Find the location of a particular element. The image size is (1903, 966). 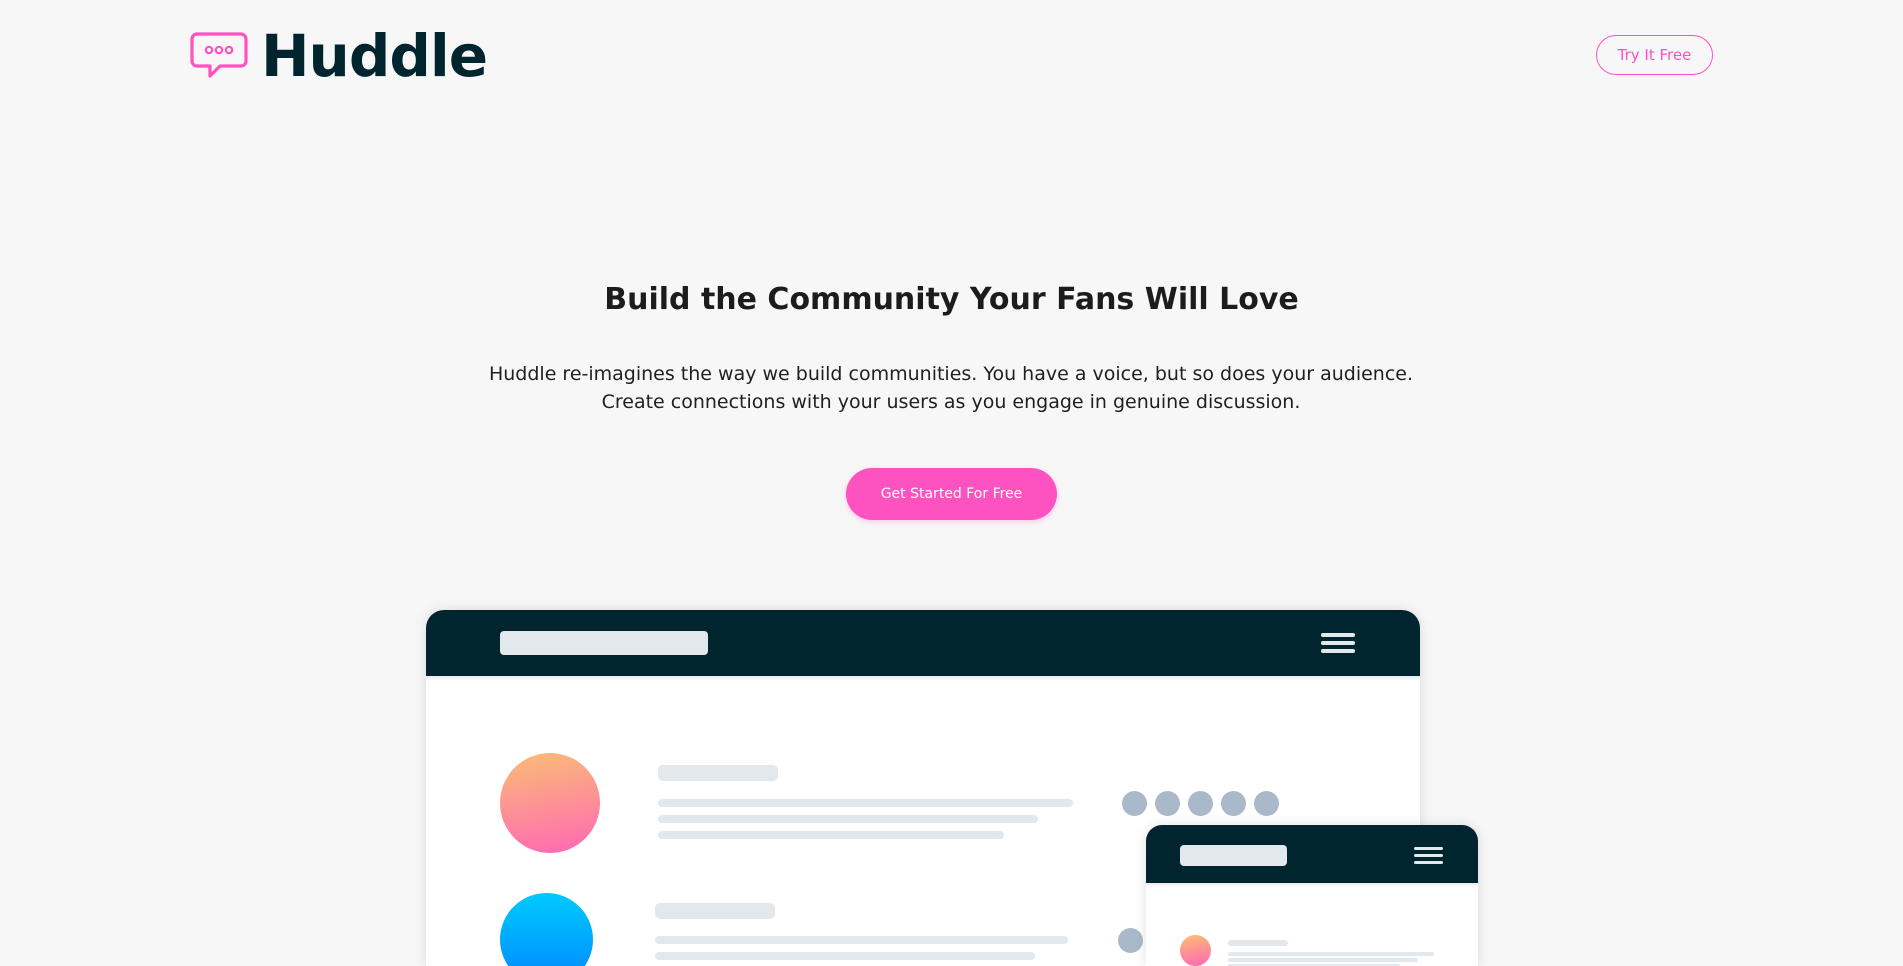

mobile-nav-placeholder is located at coordinates (1233, 855).